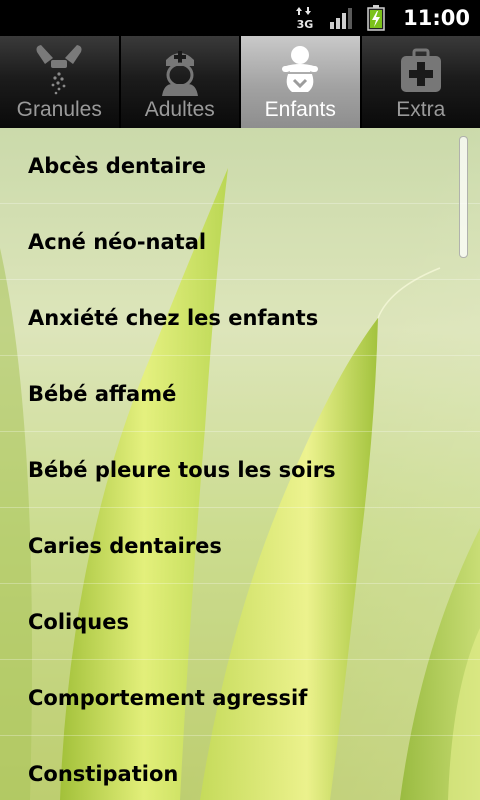 The height and width of the screenshot is (800, 480). I want to click on list-item: Anxiété chez les enfants, so click(240, 318).